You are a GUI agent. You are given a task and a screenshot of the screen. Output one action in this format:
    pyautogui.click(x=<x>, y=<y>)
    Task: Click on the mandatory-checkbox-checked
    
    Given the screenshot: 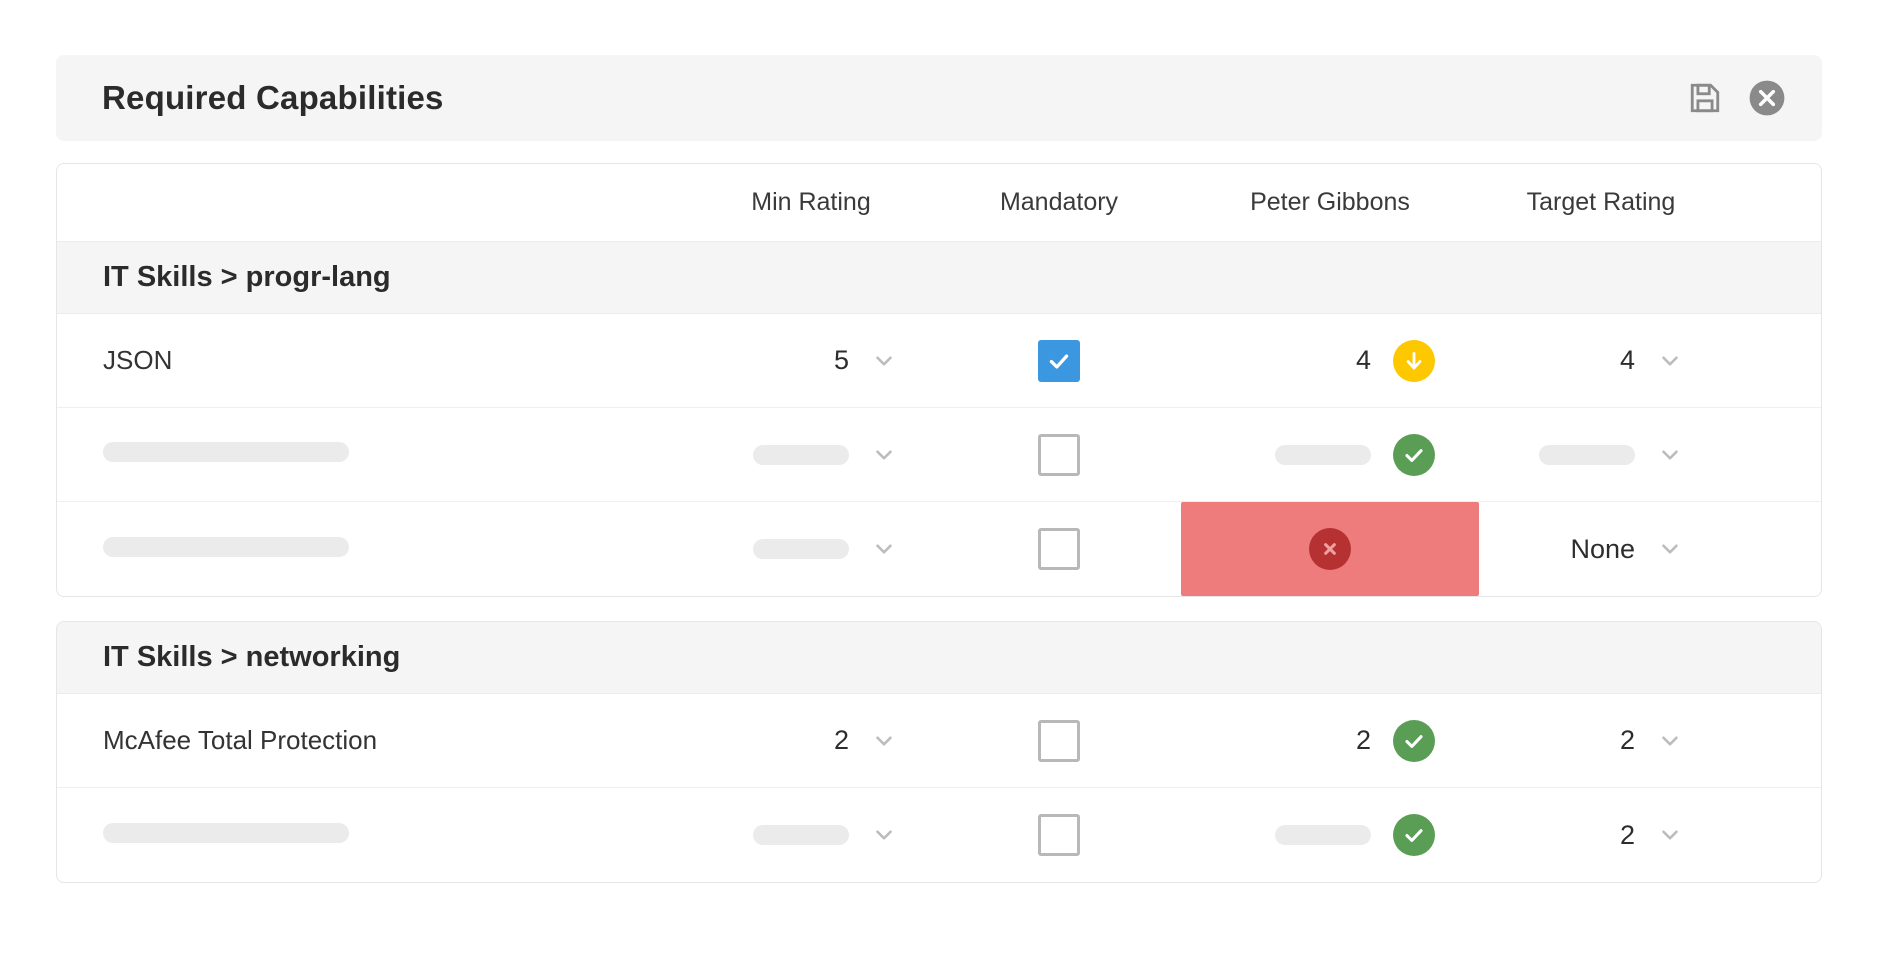 What is the action you would take?
    pyautogui.click(x=1059, y=360)
    